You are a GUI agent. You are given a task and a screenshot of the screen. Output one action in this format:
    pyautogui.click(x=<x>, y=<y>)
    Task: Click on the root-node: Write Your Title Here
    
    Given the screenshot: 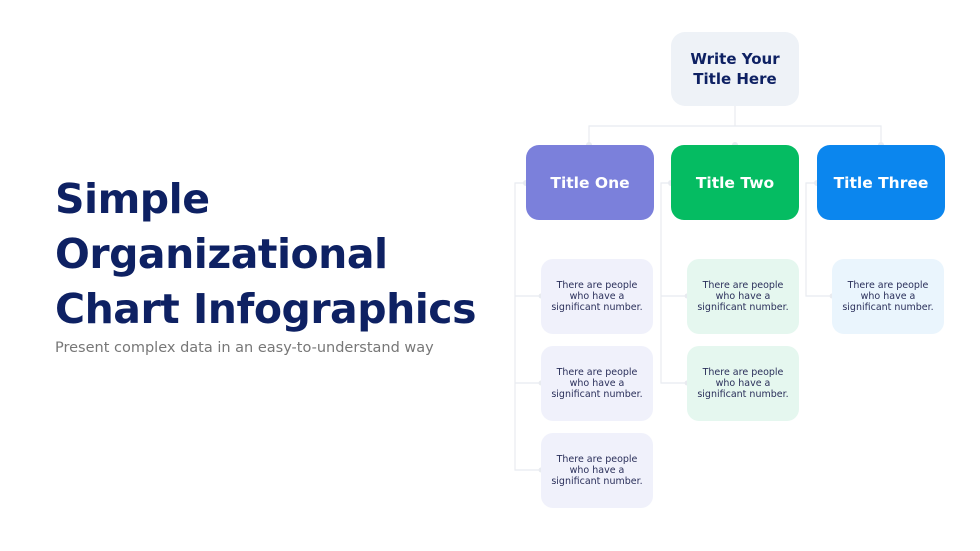 What is the action you would take?
    pyautogui.click(x=735, y=69)
    